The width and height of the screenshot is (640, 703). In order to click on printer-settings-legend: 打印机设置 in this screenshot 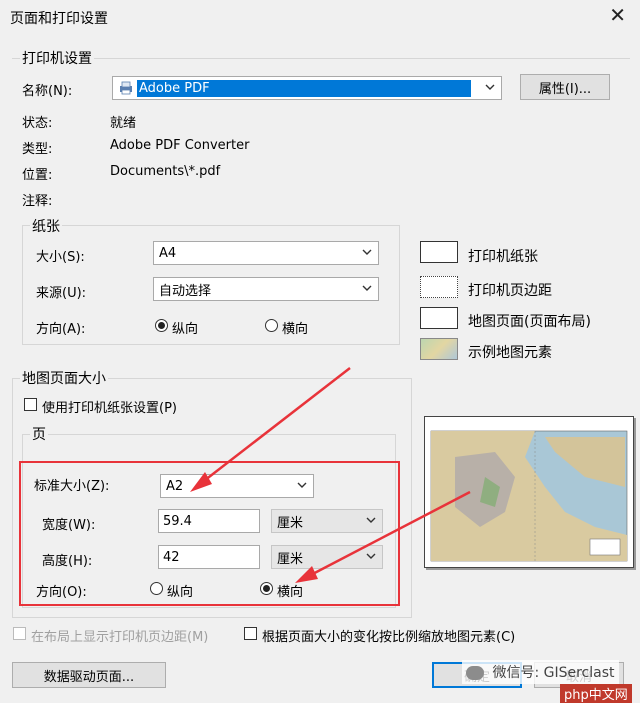, I will do `click(57, 58)`.